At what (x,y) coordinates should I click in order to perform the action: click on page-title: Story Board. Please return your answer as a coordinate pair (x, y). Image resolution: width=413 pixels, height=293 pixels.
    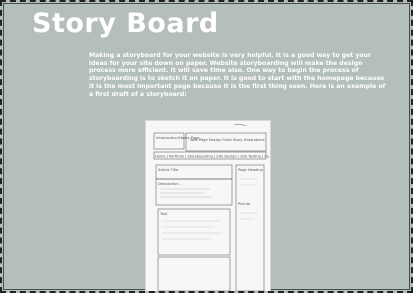
    Looking at the image, I should click on (125, 23).